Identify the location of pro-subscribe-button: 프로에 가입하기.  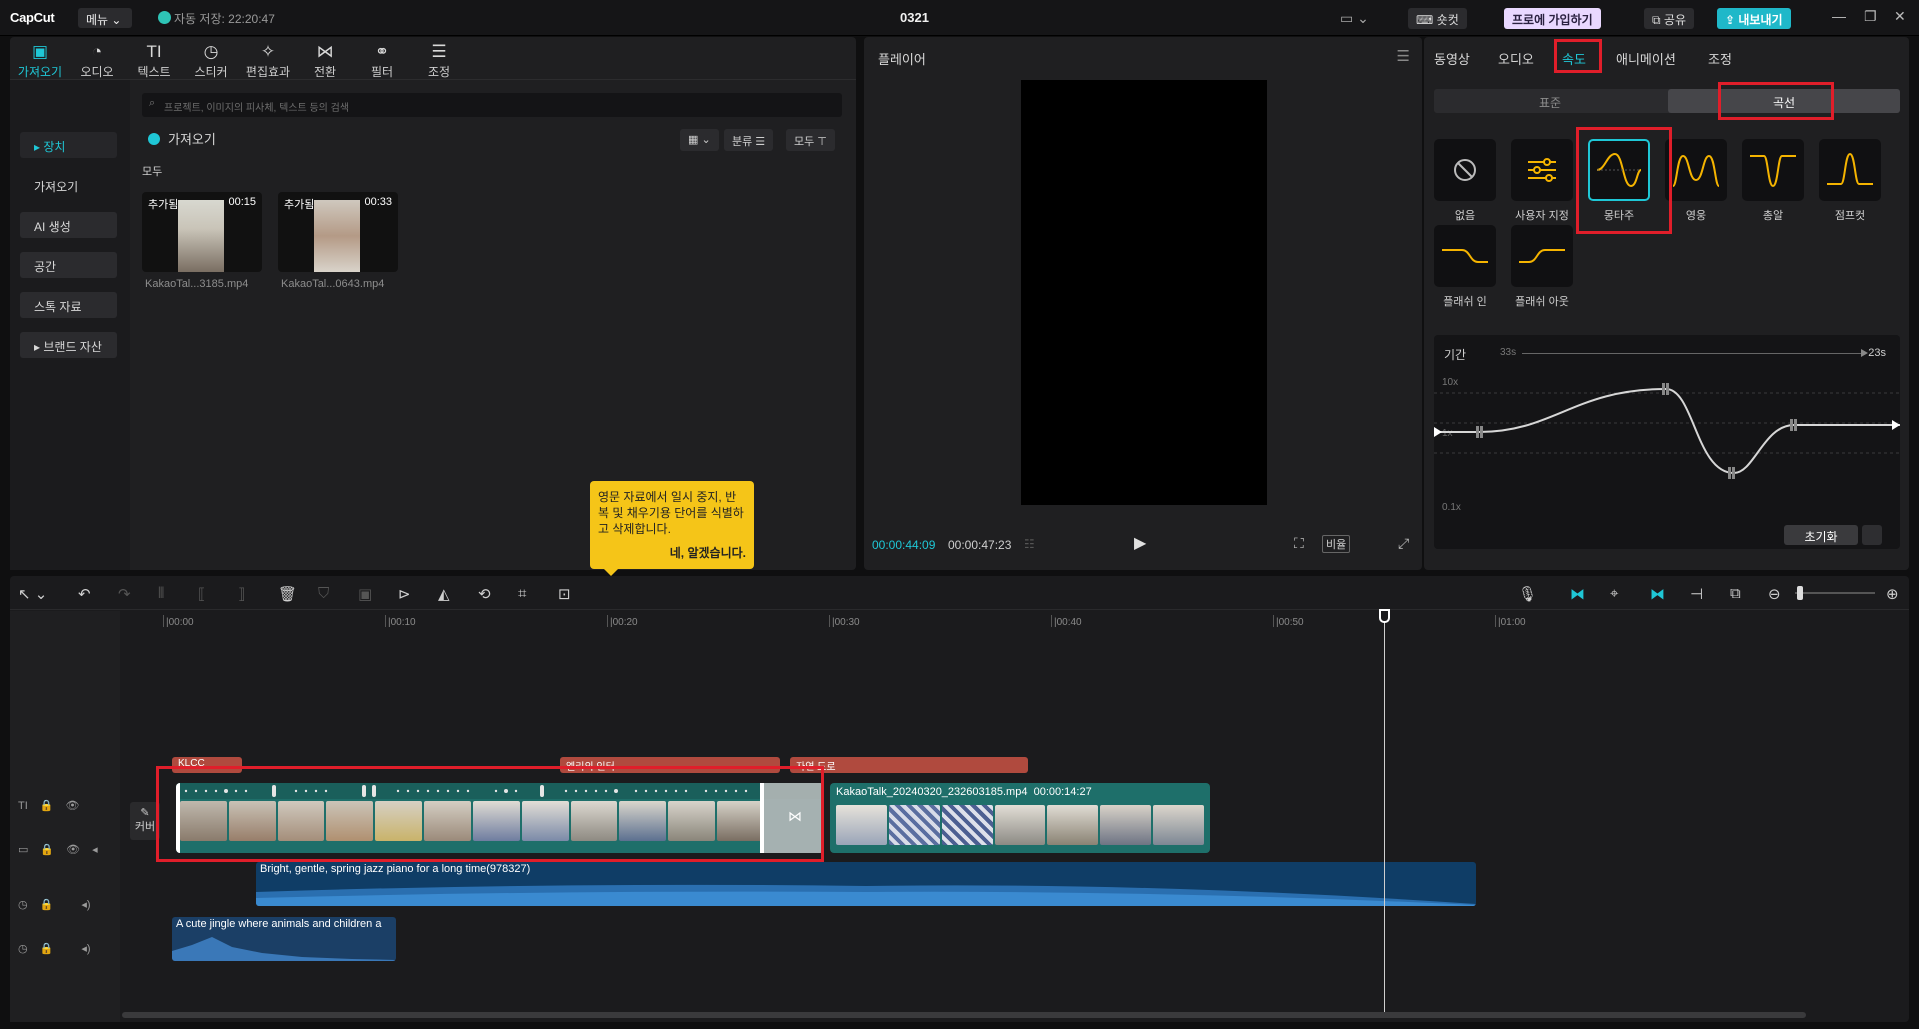
(1552, 18).